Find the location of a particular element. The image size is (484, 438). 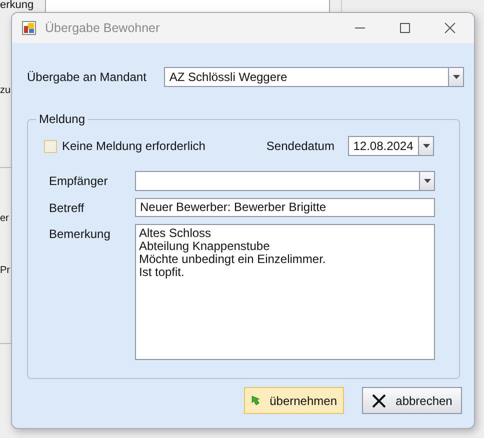

field-label: zu is located at coordinates (5, 91).